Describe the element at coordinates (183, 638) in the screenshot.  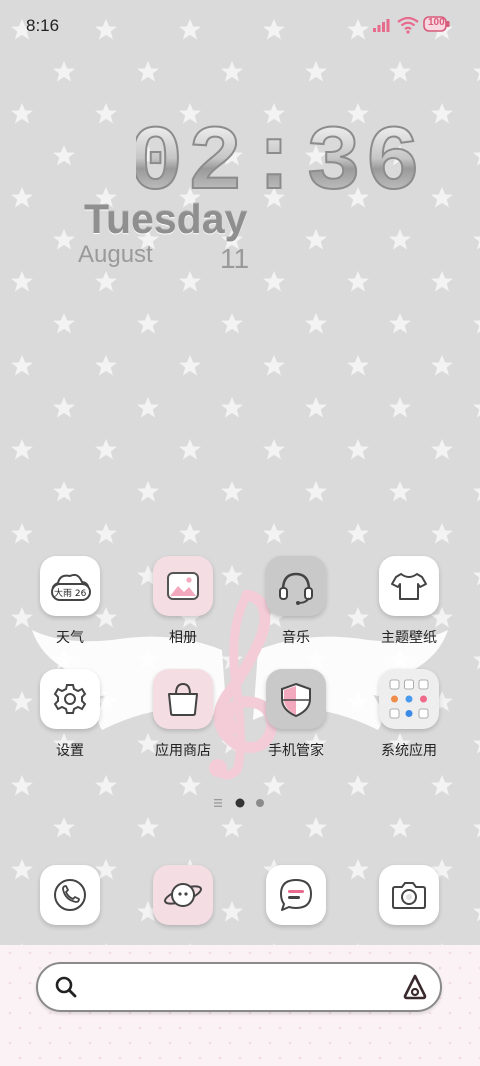
I see `app-label: 相册` at that location.